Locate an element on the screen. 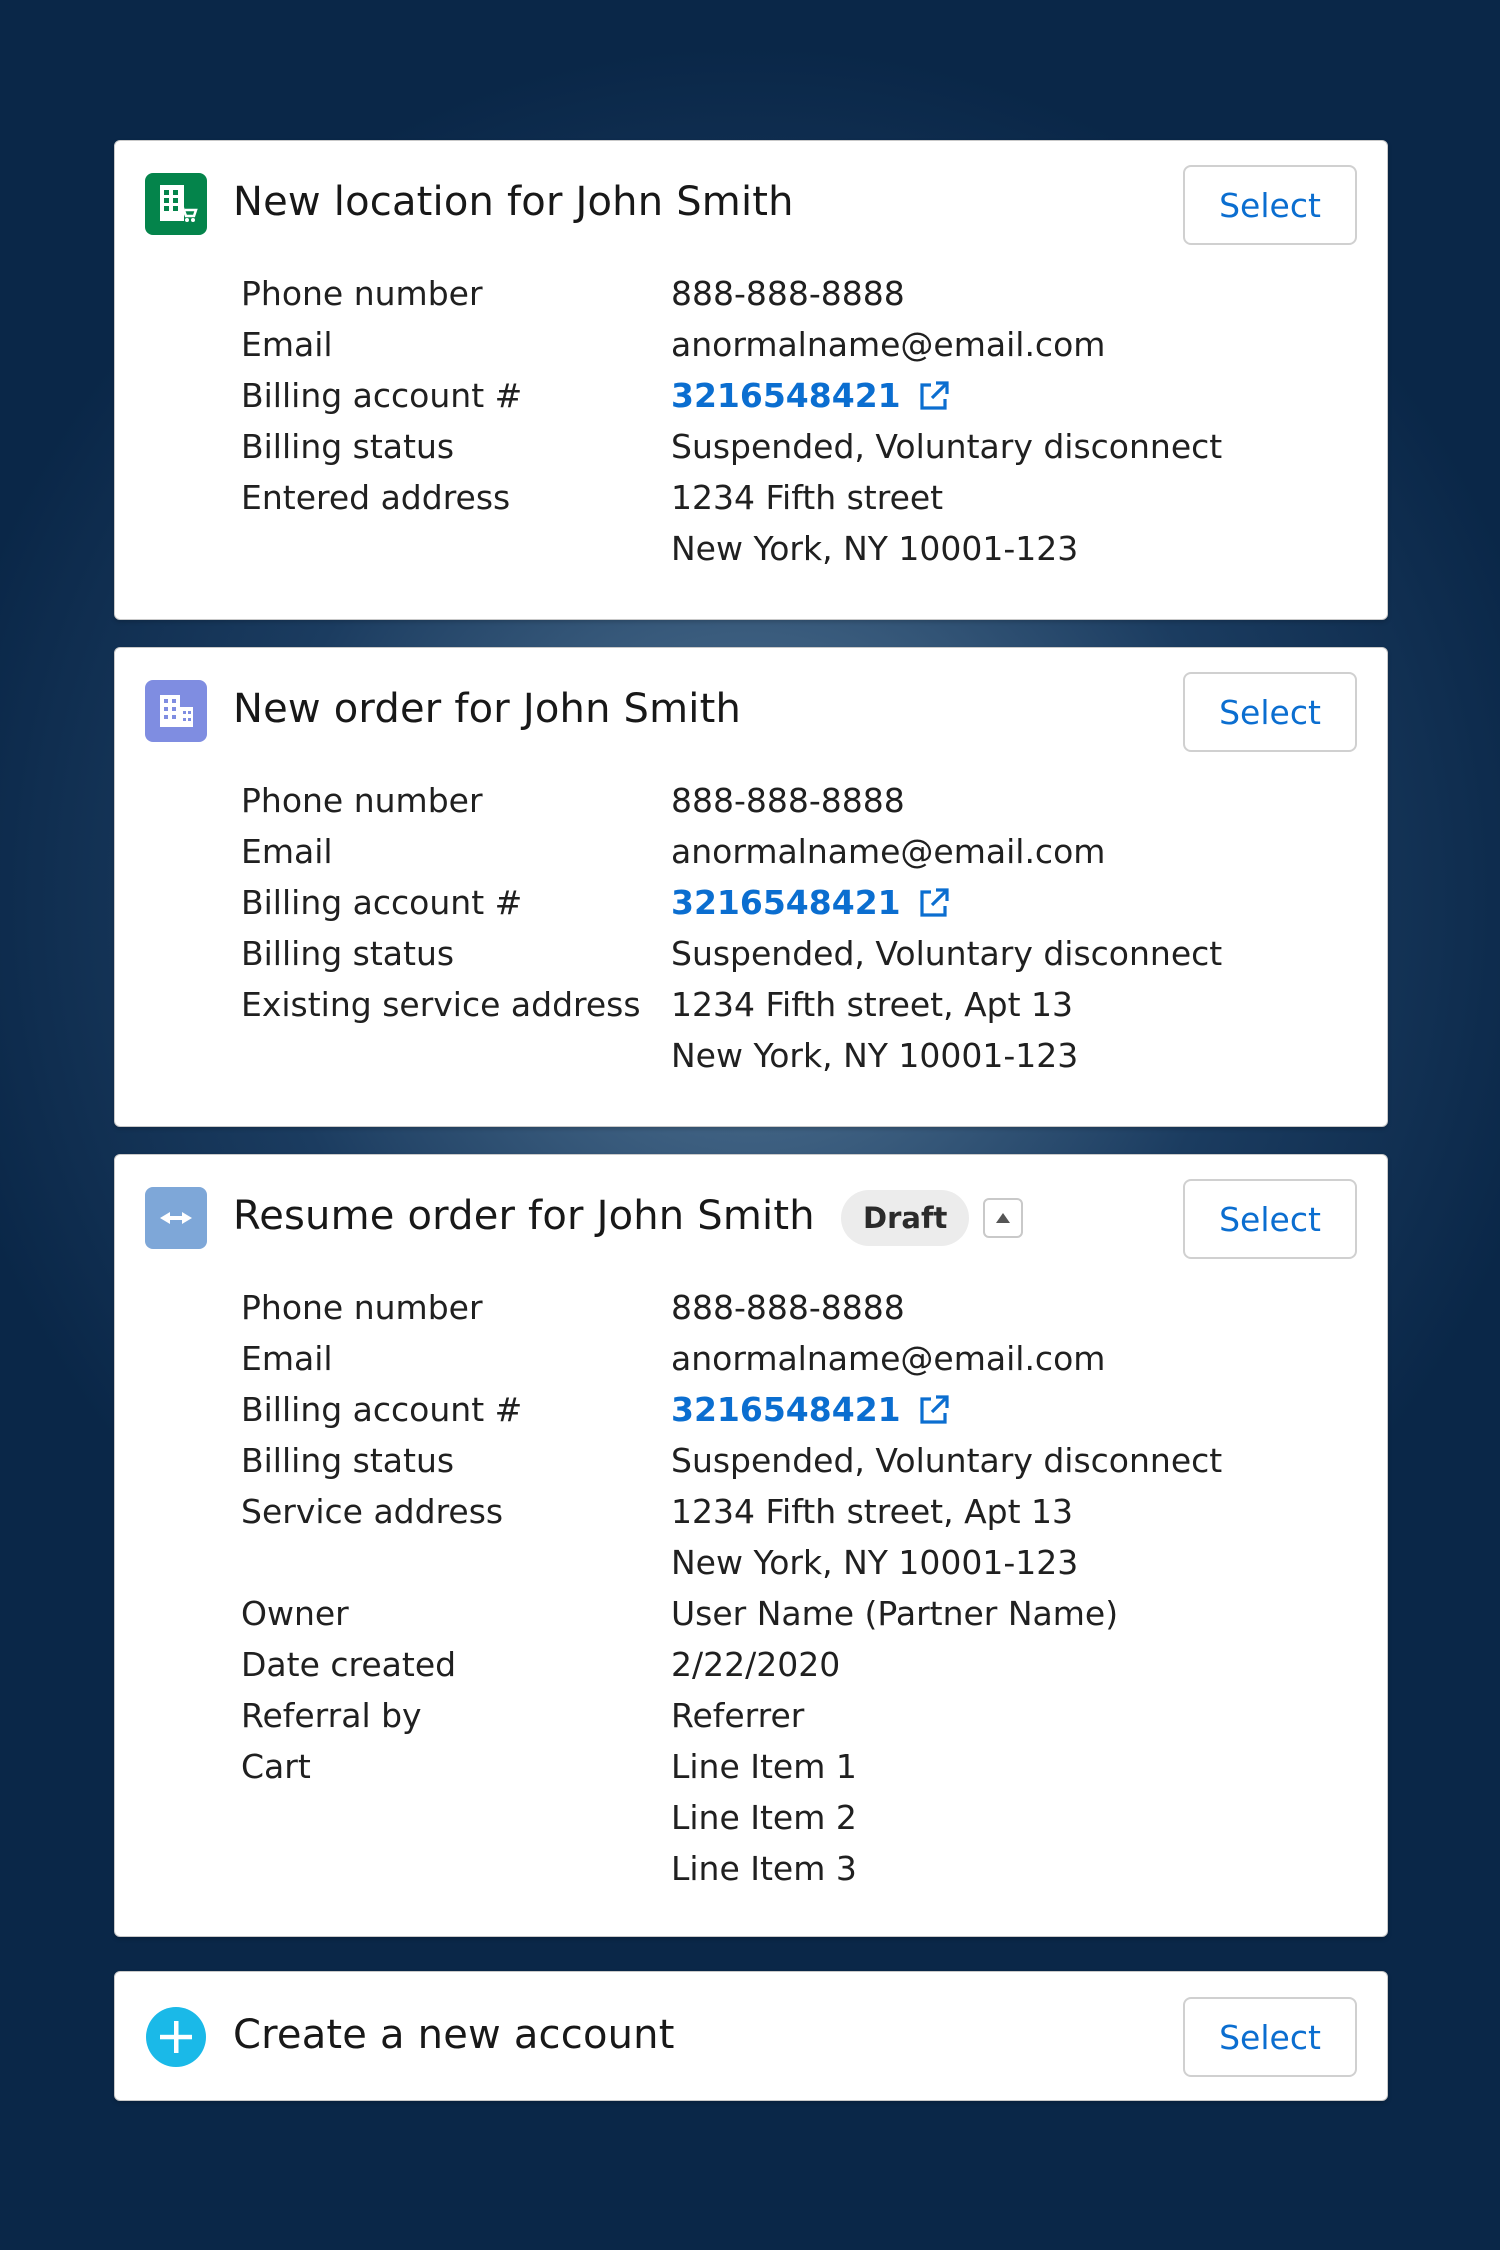 The height and width of the screenshot is (2250, 1500). collapse-arrows-icon is located at coordinates (176, 1218).